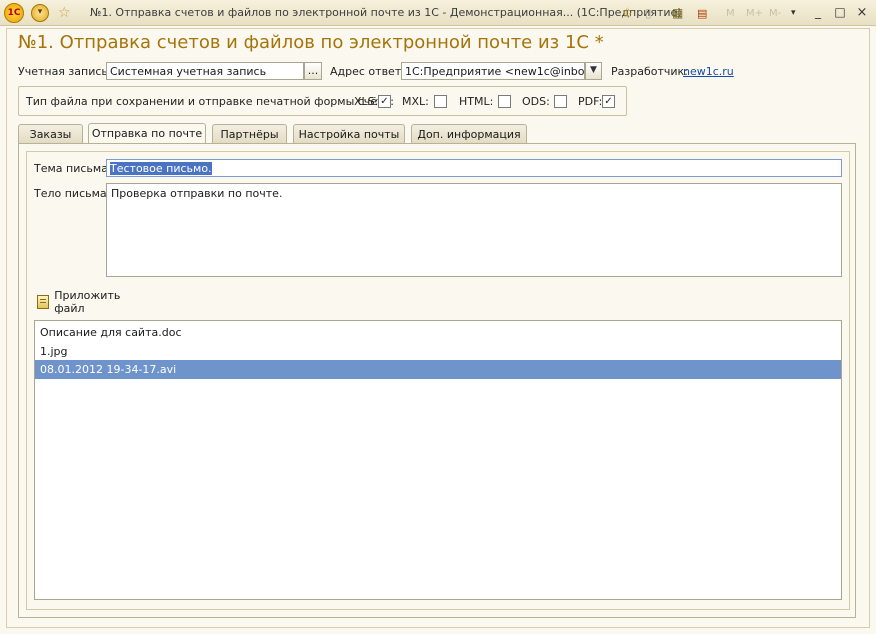  What do you see at coordinates (64, 13) in the screenshot?
I see `star-icon: ☆` at bounding box center [64, 13].